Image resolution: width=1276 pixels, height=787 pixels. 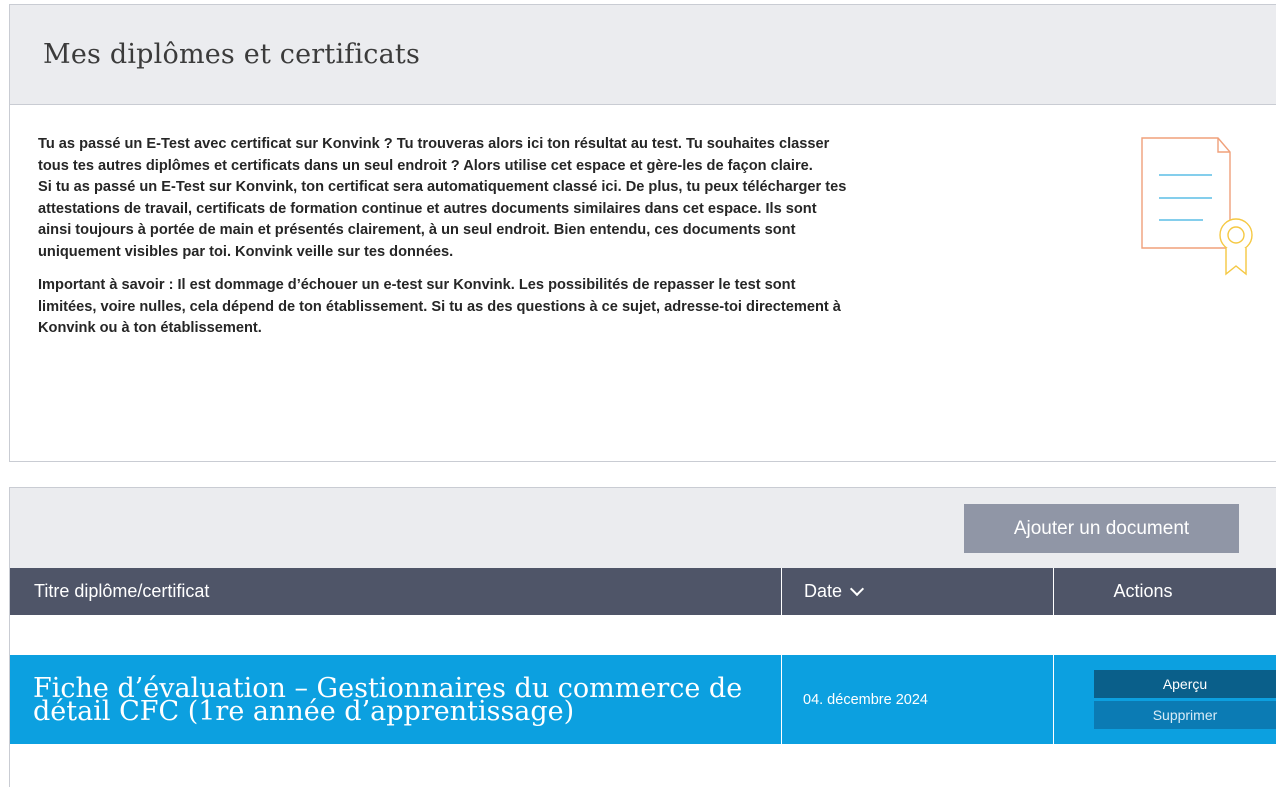 I want to click on add-document-button: Ajouter un document, so click(x=1101, y=528).